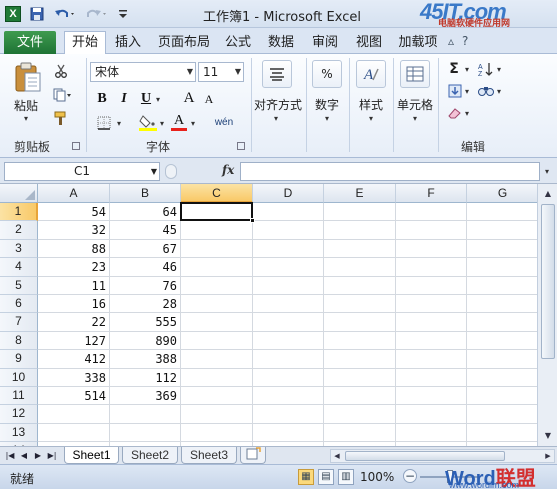 The height and width of the screenshot is (489, 557). I want to click on row-header-7: 7, so click(19, 322).